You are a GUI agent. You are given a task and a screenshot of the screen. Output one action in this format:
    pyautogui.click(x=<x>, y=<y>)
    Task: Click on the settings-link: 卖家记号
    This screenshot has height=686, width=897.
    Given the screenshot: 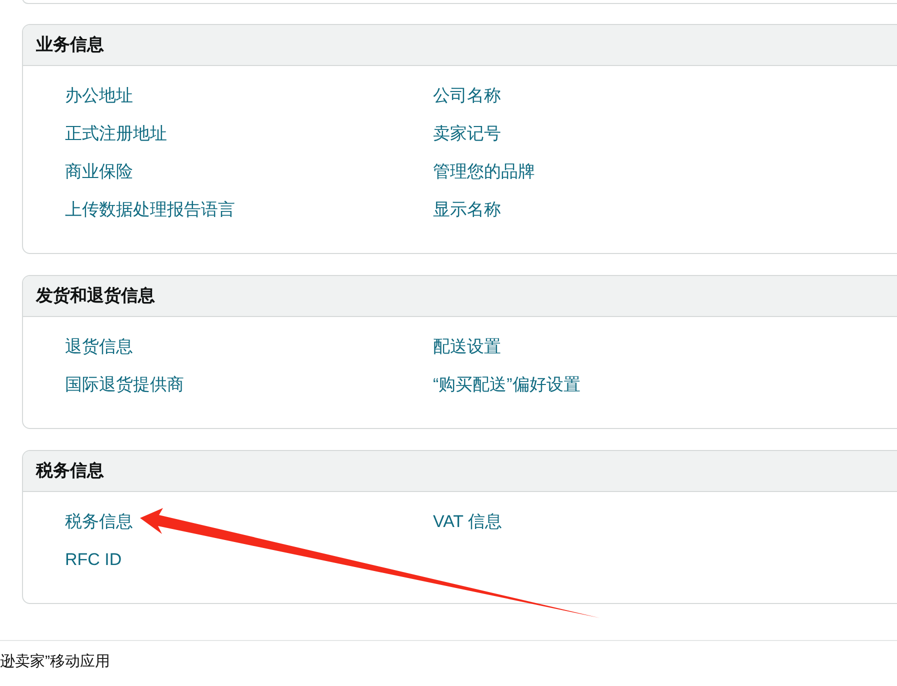 What is the action you would take?
    pyautogui.click(x=467, y=133)
    